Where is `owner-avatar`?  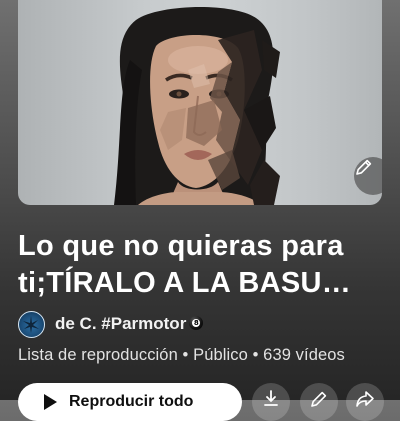 owner-avatar is located at coordinates (31, 324).